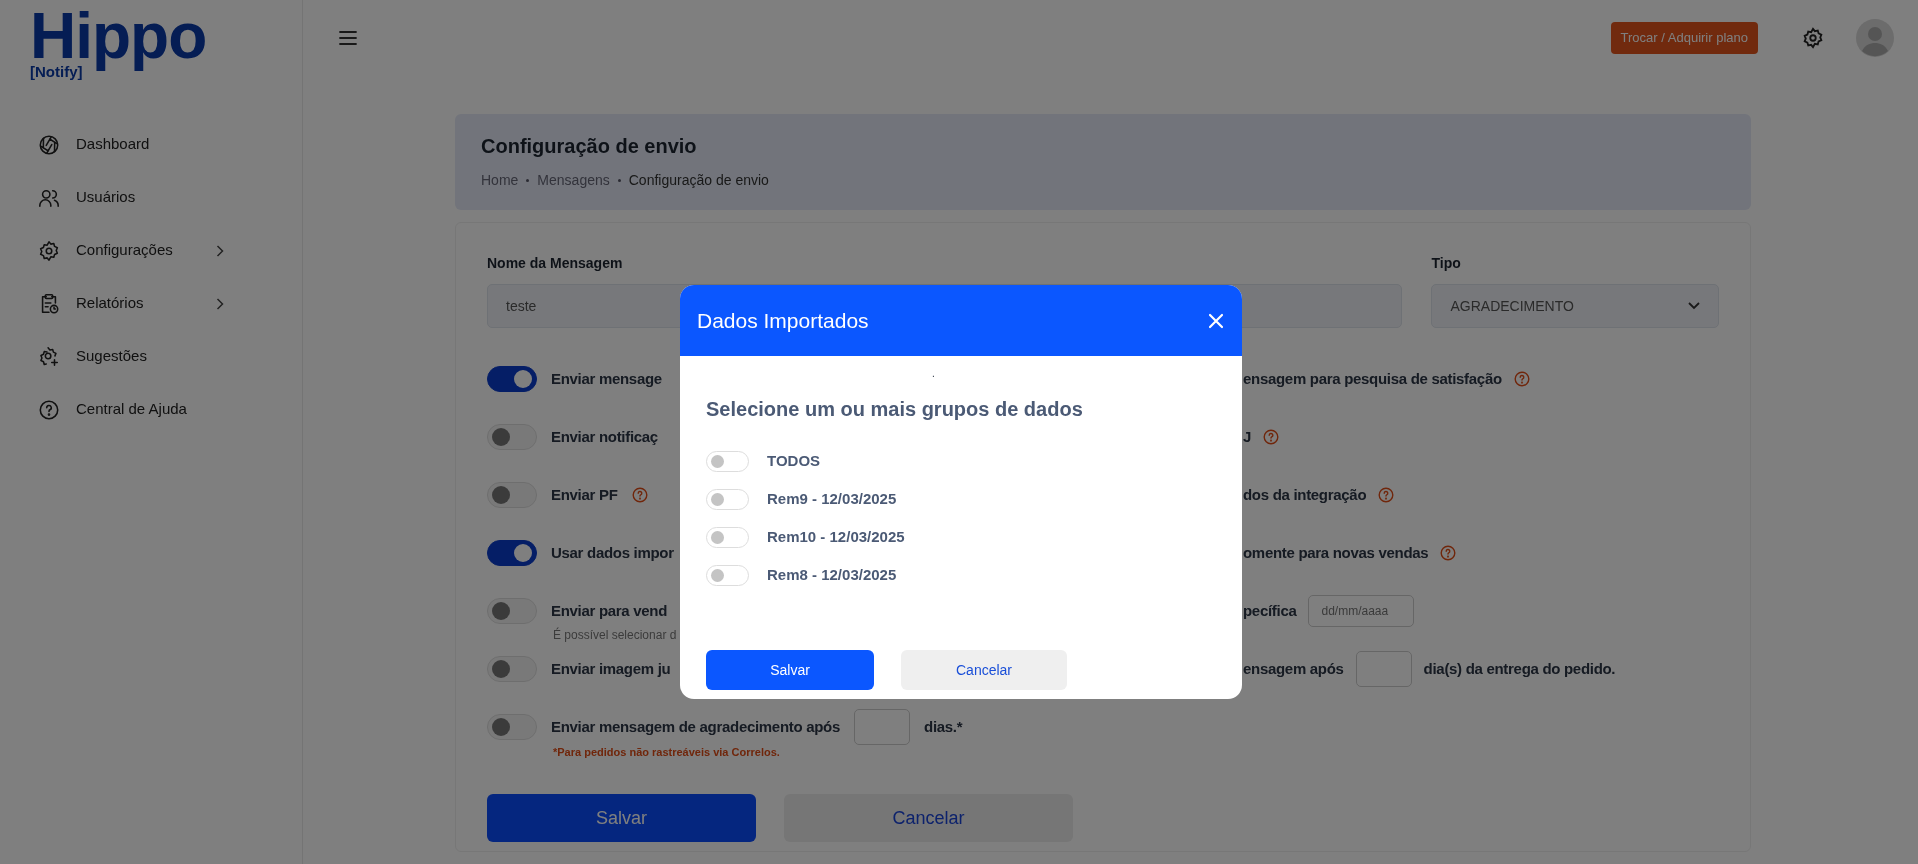  What do you see at coordinates (49, 250) in the screenshot?
I see `gear-icon` at bounding box center [49, 250].